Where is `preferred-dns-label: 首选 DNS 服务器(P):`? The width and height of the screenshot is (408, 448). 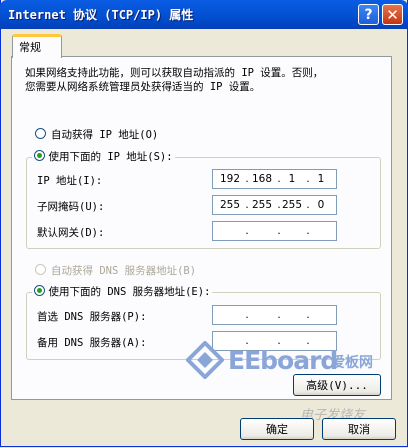
preferred-dns-label: 首选 DNS 服务器(P): is located at coordinates (92, 317).